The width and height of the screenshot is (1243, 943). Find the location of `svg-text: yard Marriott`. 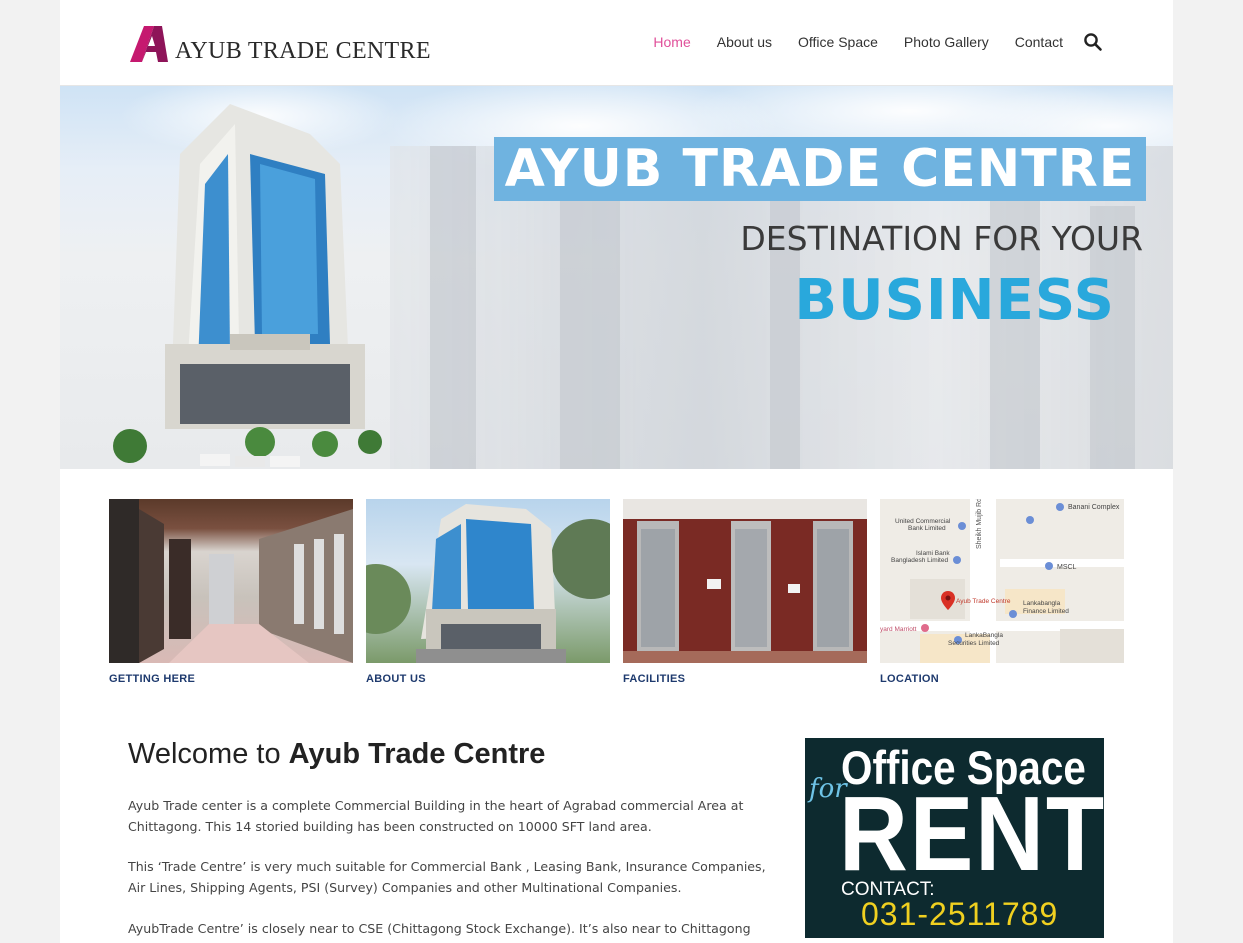

svg-text: yard Marriott is located at coordinates (898, 629).